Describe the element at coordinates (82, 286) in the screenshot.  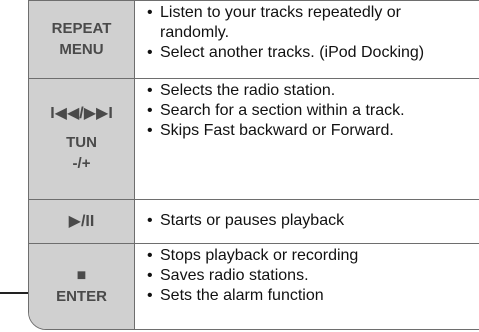
I see `key-cell-stop-enter: ■ ENTER` at that location.